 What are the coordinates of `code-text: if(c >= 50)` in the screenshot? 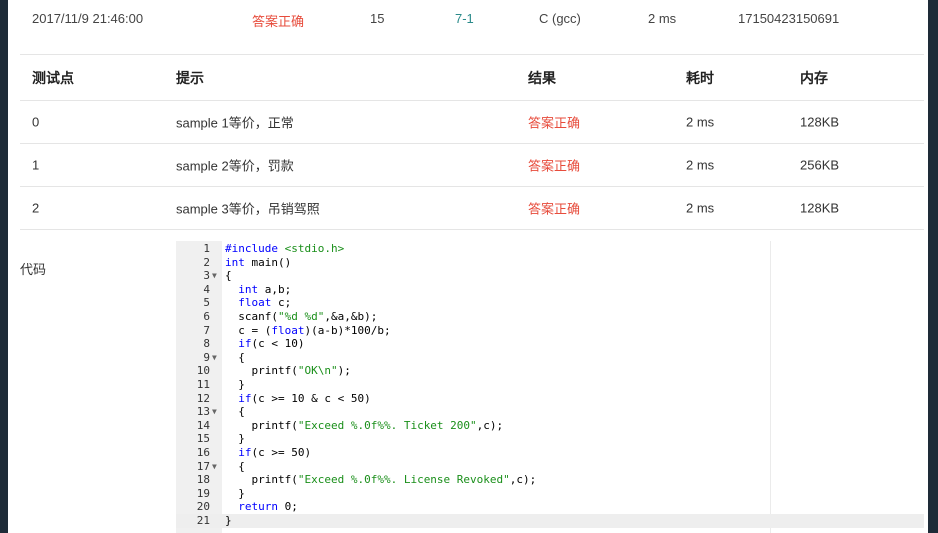 It's located at (275, 452).